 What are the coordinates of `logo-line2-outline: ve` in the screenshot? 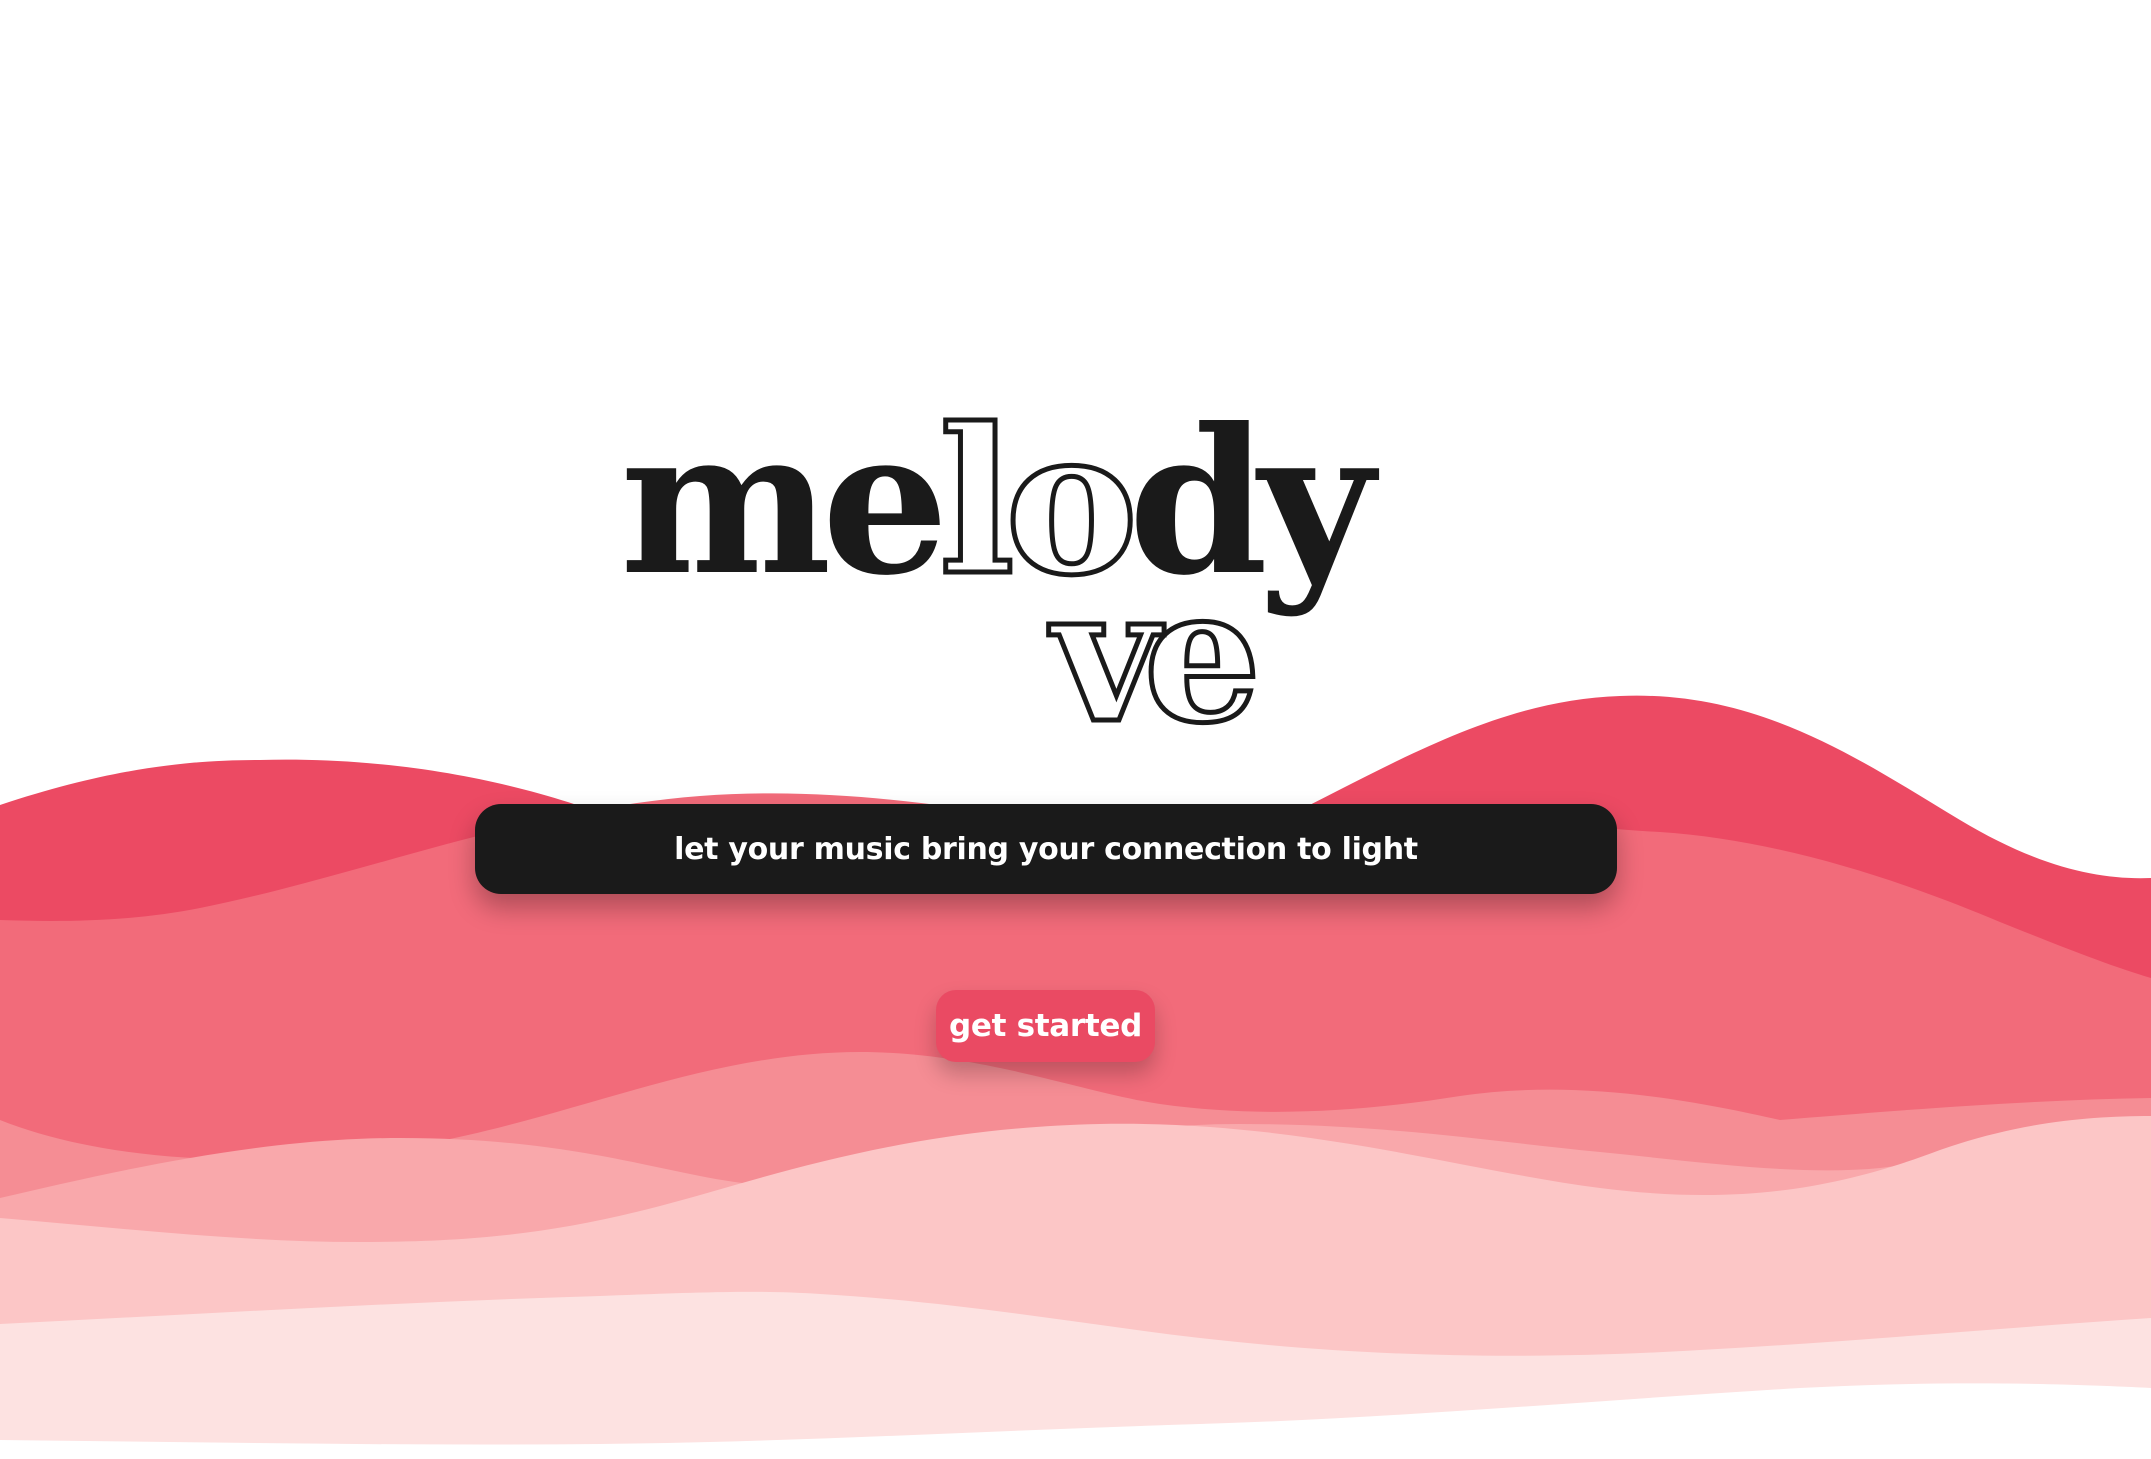 It's located at (1150, 648).